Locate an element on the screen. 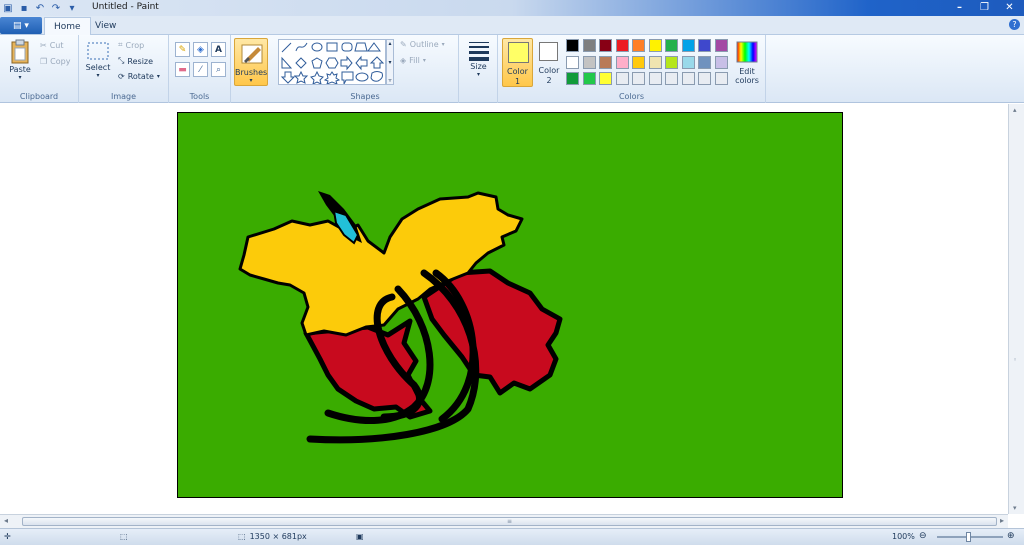 The image size is (1024, 545). scissors-icon: ✂ is located at coordinates (43, 45).